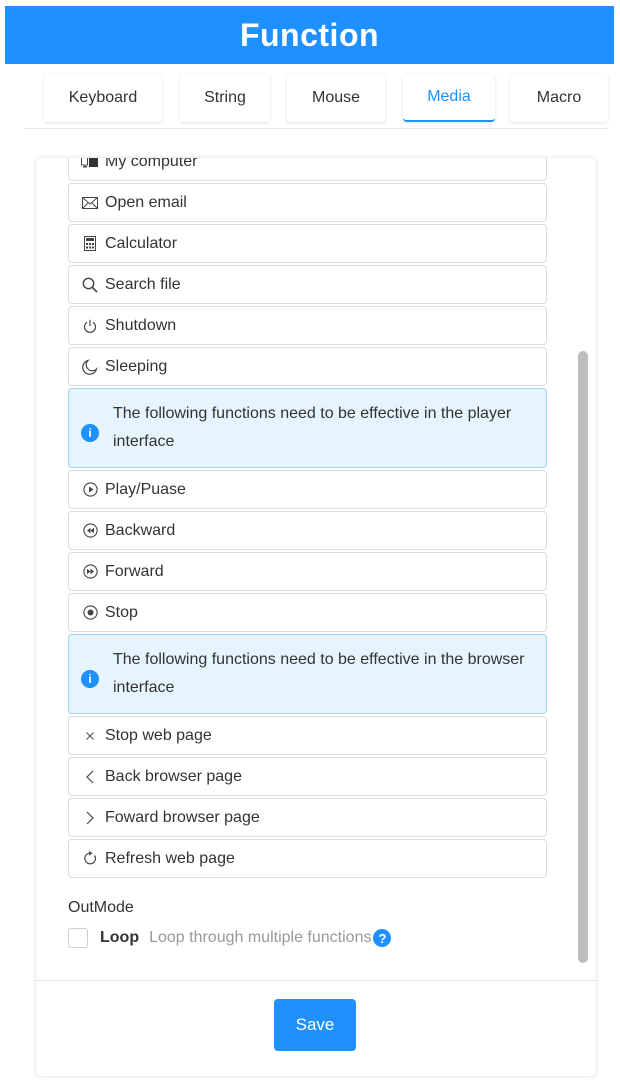 Image resolution: width=620 pixels, height=1083 pixels. What do you see at coordinates (173, 776) in the screenshot?
I see `list-item-label: Back browser page` at bounding box center [173, 776].